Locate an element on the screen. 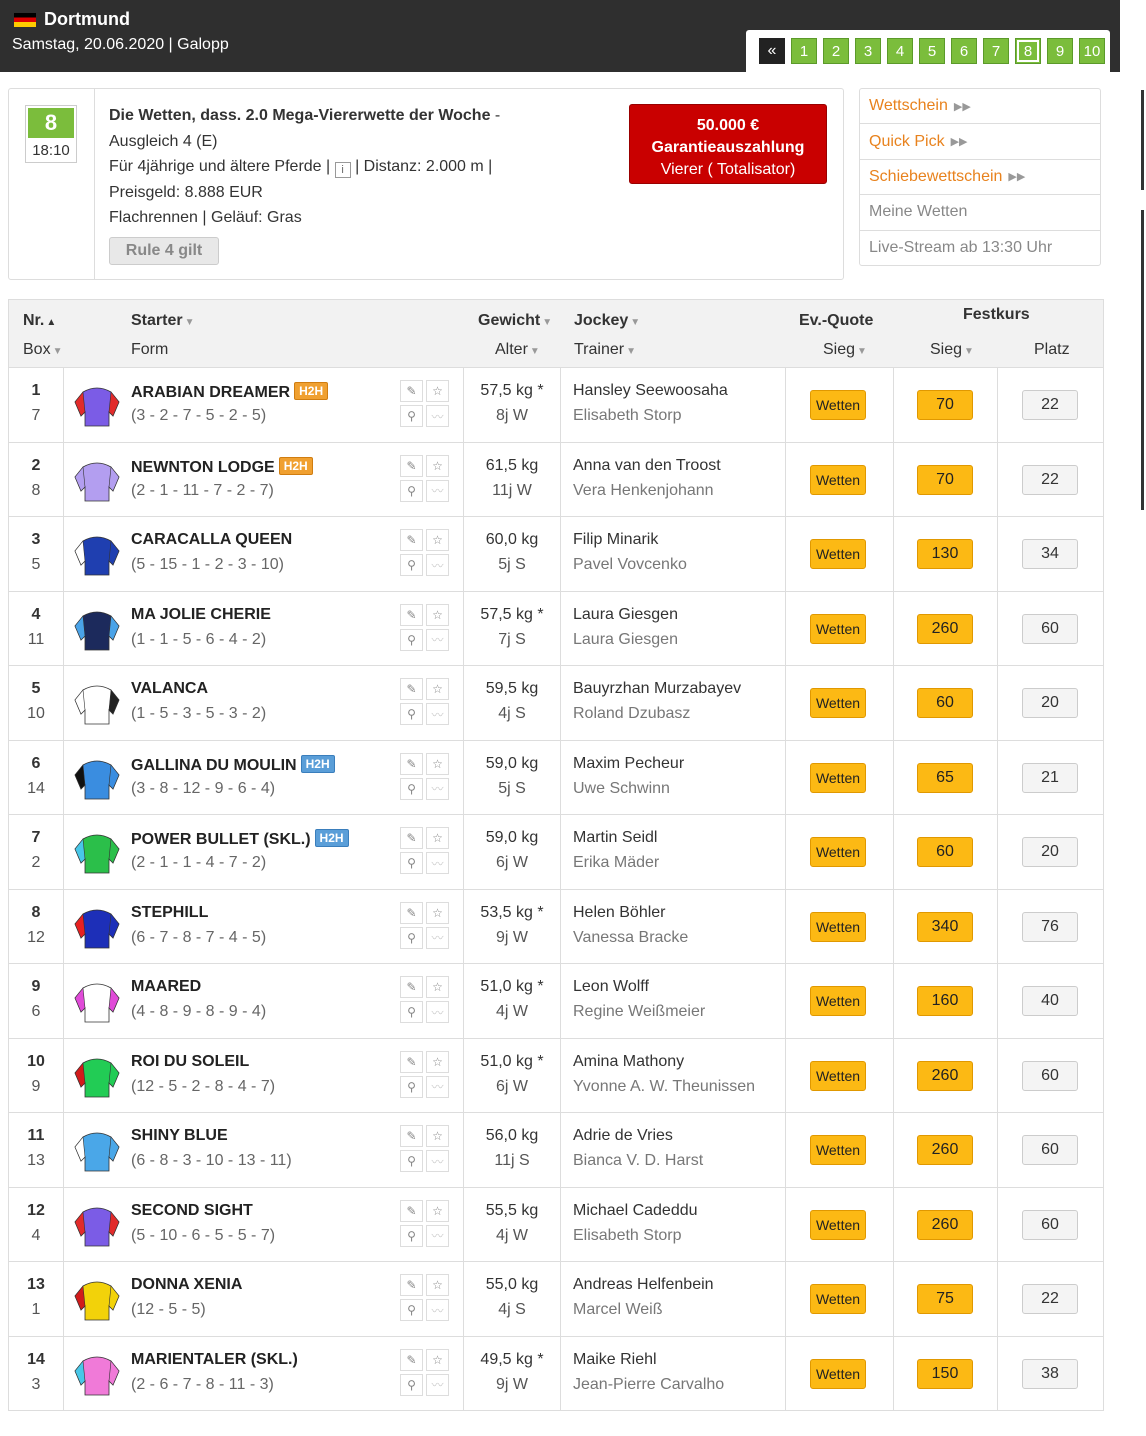  win-odds-button: 150 is located at coordinates (945, 1373).